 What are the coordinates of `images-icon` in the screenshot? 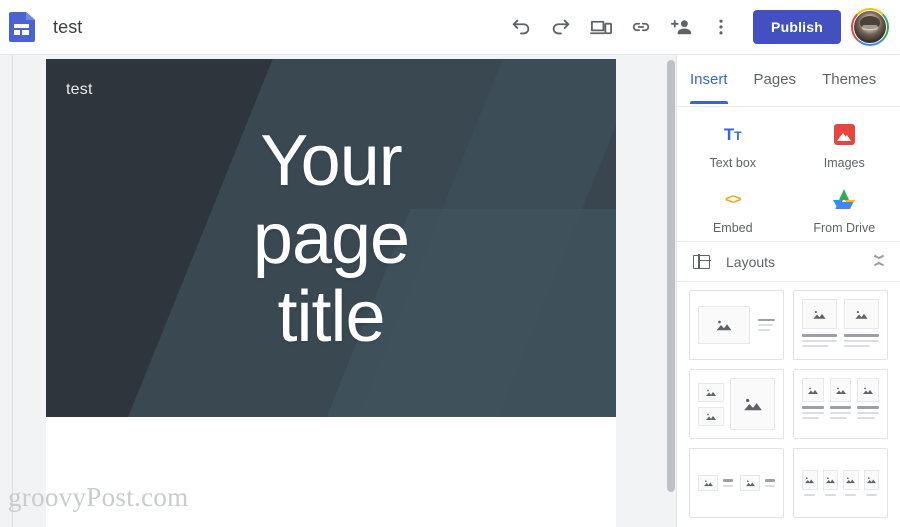 It's located at (844, 134).